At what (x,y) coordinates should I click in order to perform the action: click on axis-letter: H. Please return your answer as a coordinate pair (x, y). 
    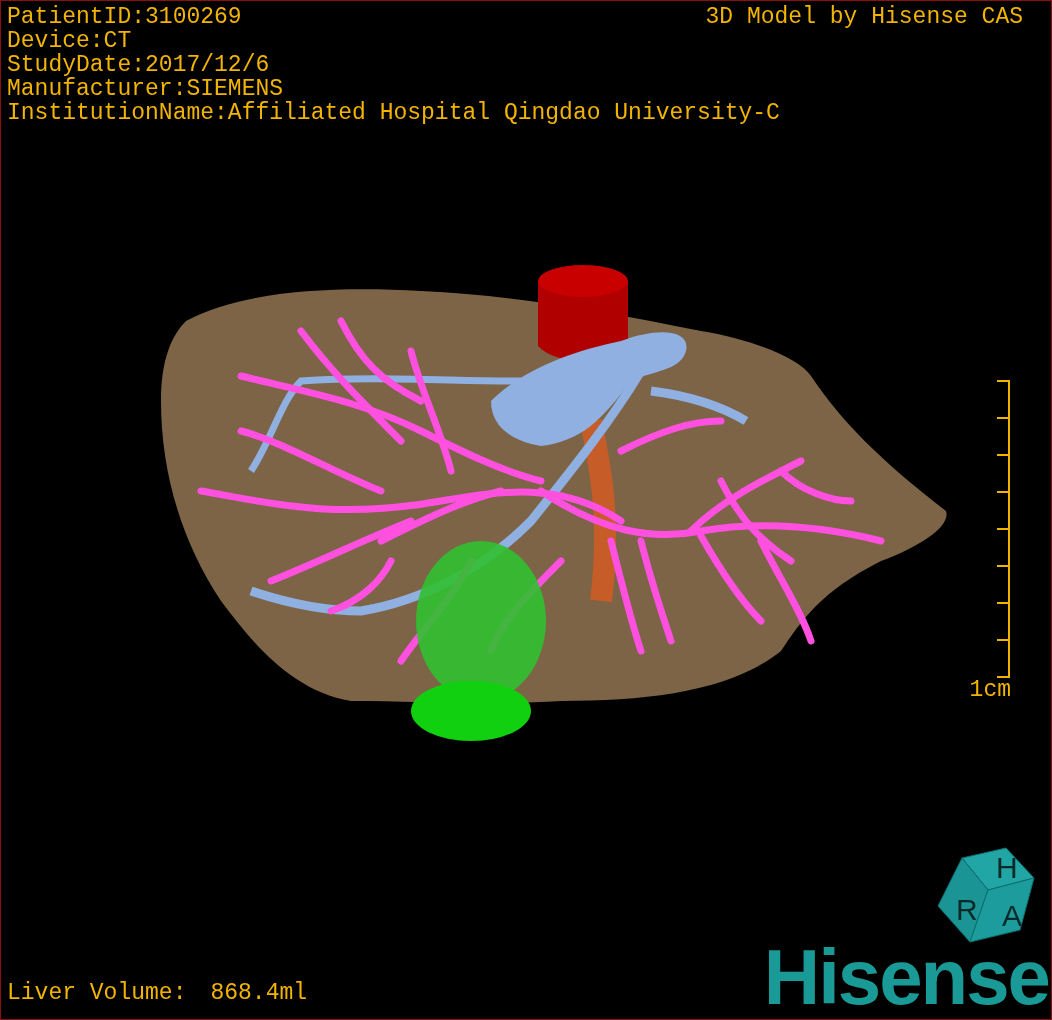
    Looking at the image, I should click on (1007, 867).